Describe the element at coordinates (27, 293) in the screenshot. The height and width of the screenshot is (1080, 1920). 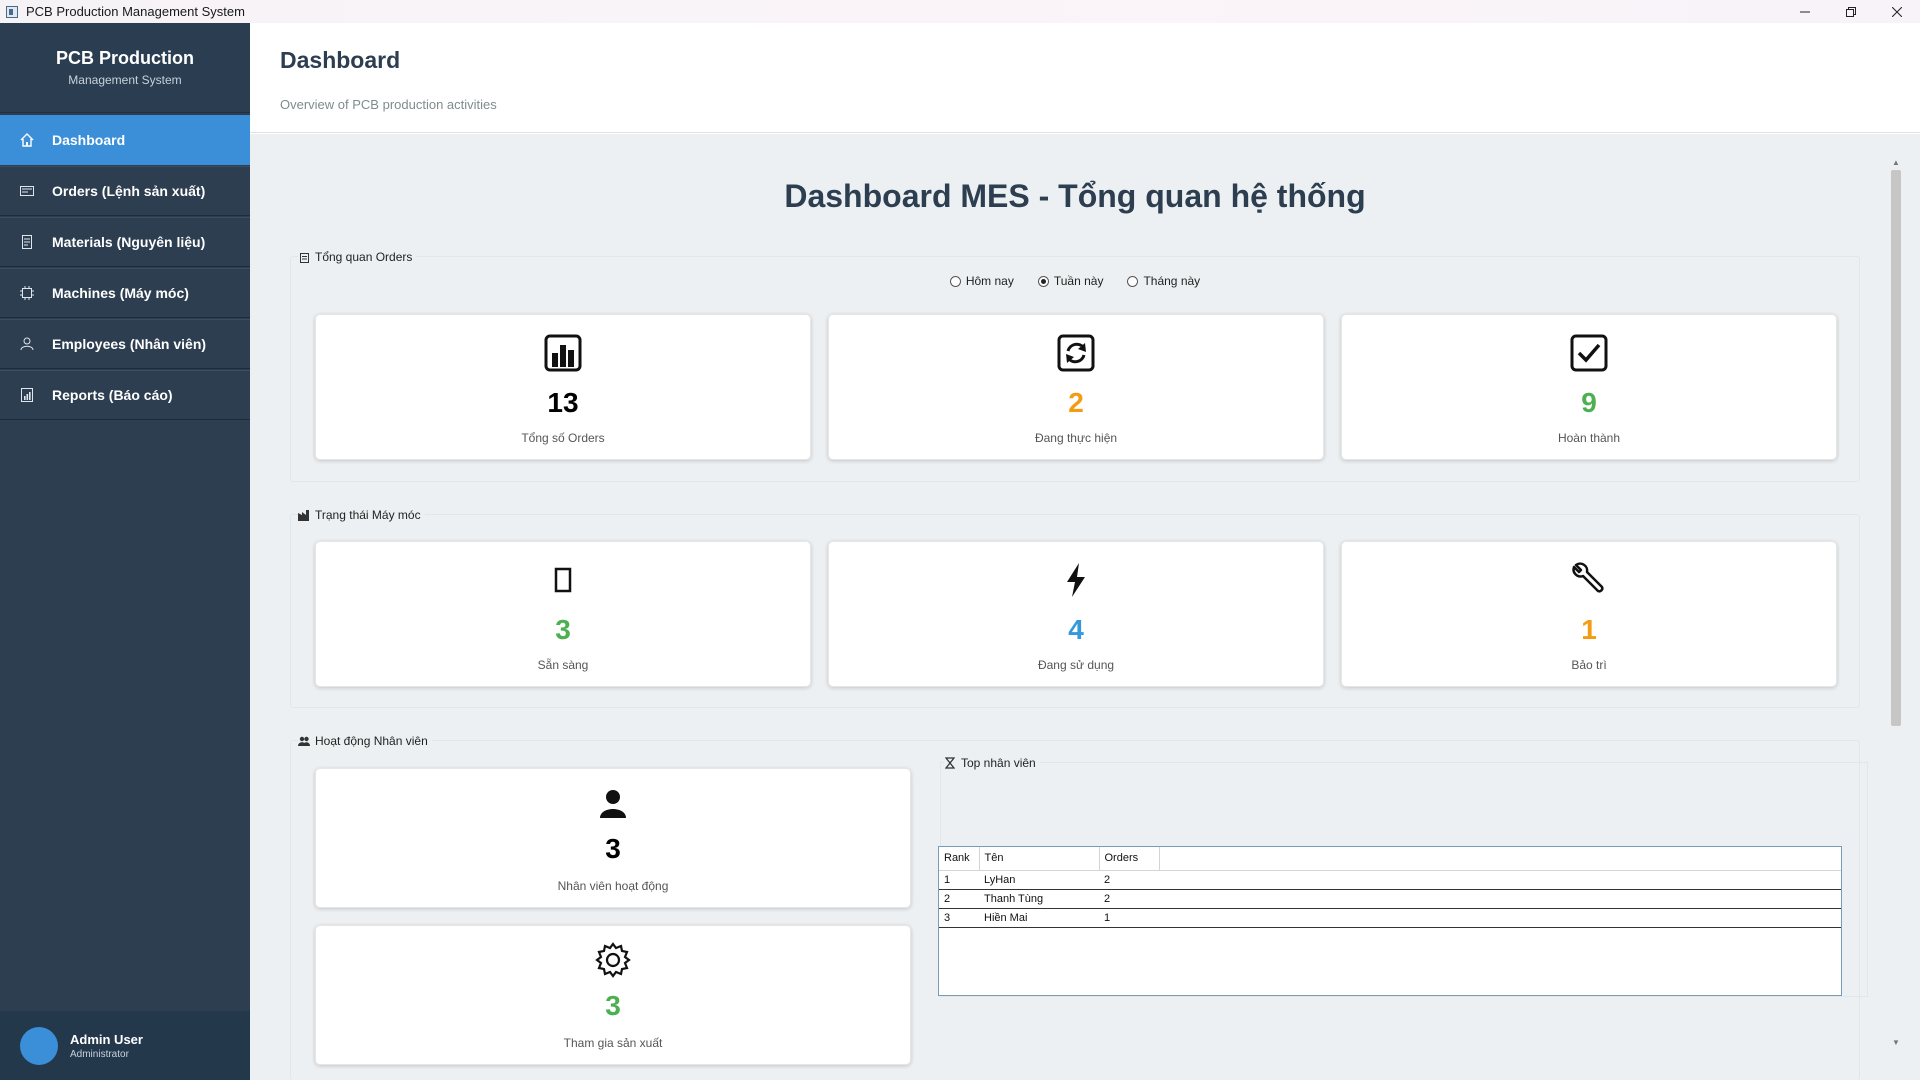
I see `chip-icon` at that location.